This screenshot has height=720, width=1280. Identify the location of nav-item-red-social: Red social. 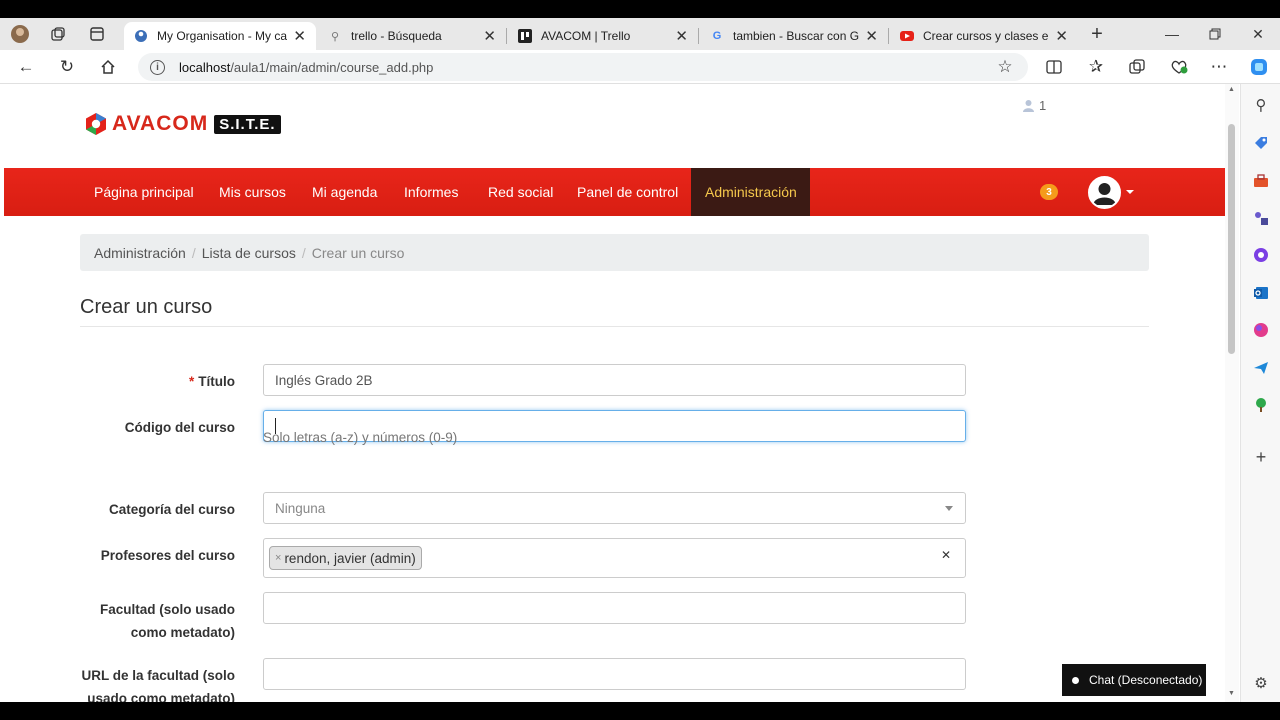
(520, 192).